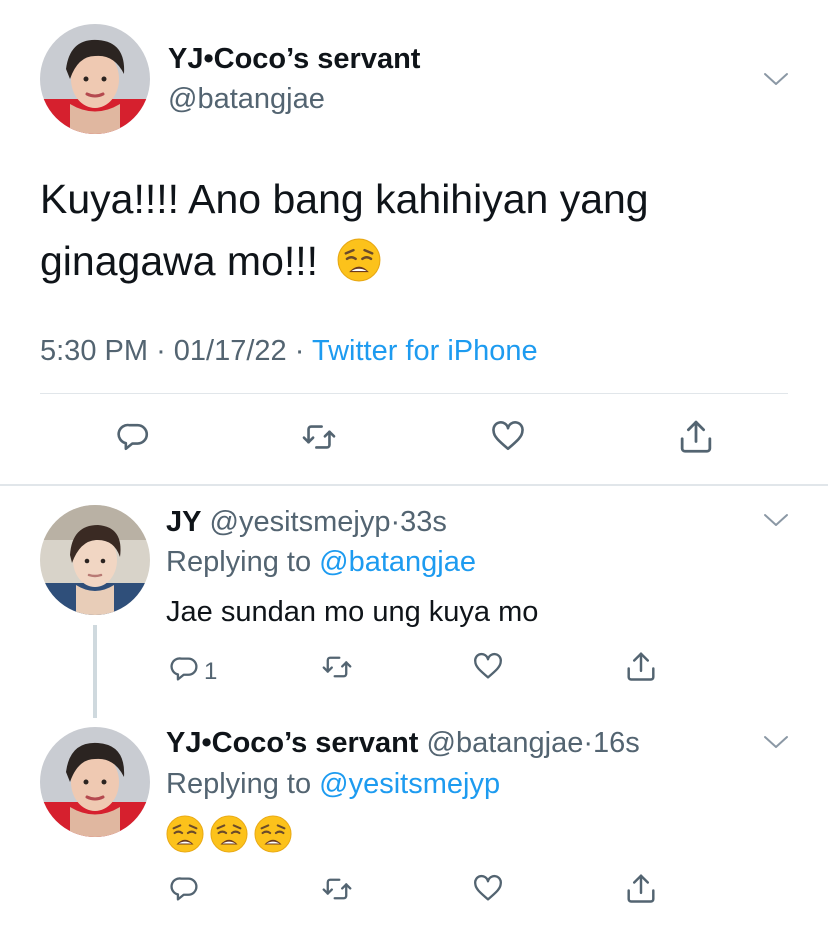 This screenshot has width=828, height=926. I want to click on tweet-date: 01/17/22, so click(230, 351).